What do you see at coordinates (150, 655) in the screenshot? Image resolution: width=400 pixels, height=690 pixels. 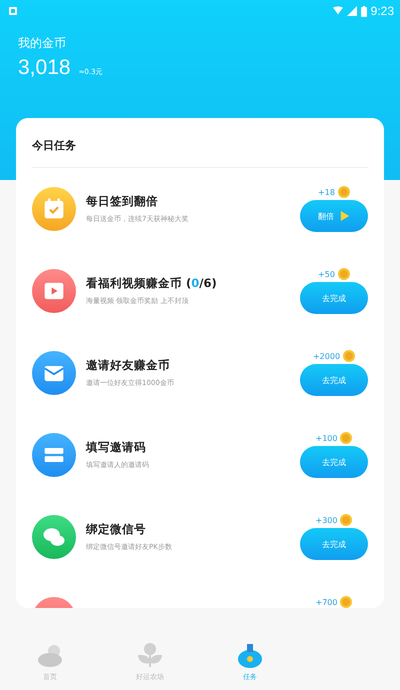 I see `sprout-icon` at bounding box center [150, 655].